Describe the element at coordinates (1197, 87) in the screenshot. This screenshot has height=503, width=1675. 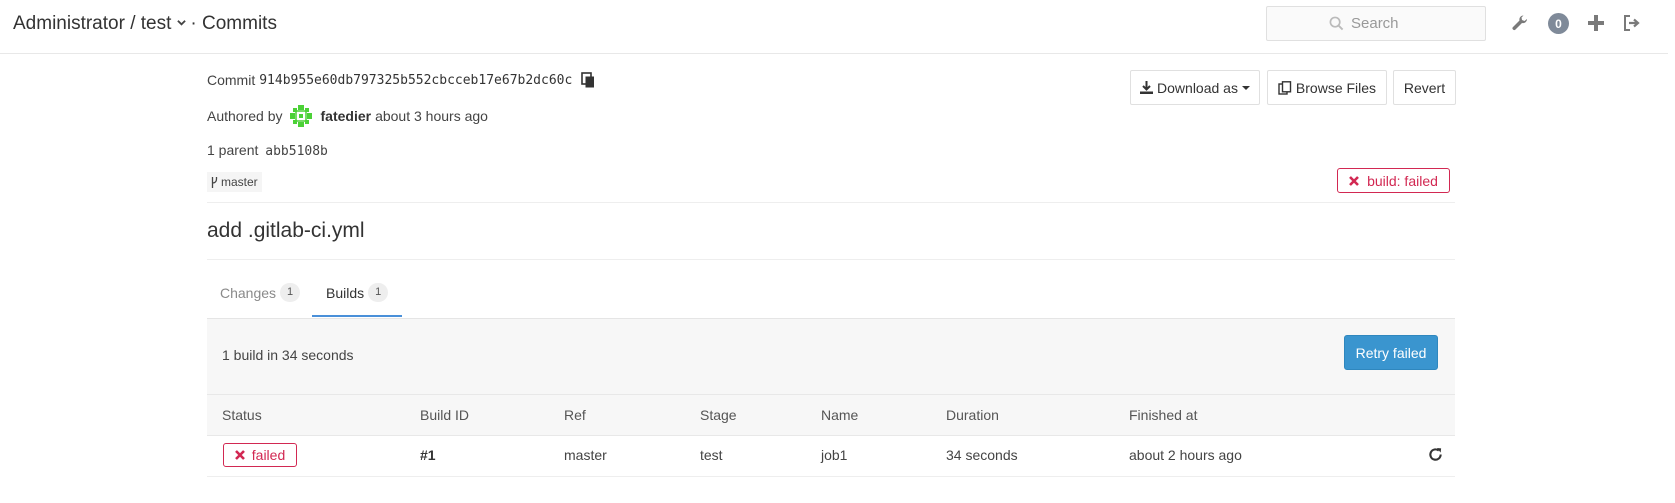
I see `download-as-label: Download as` at that location.